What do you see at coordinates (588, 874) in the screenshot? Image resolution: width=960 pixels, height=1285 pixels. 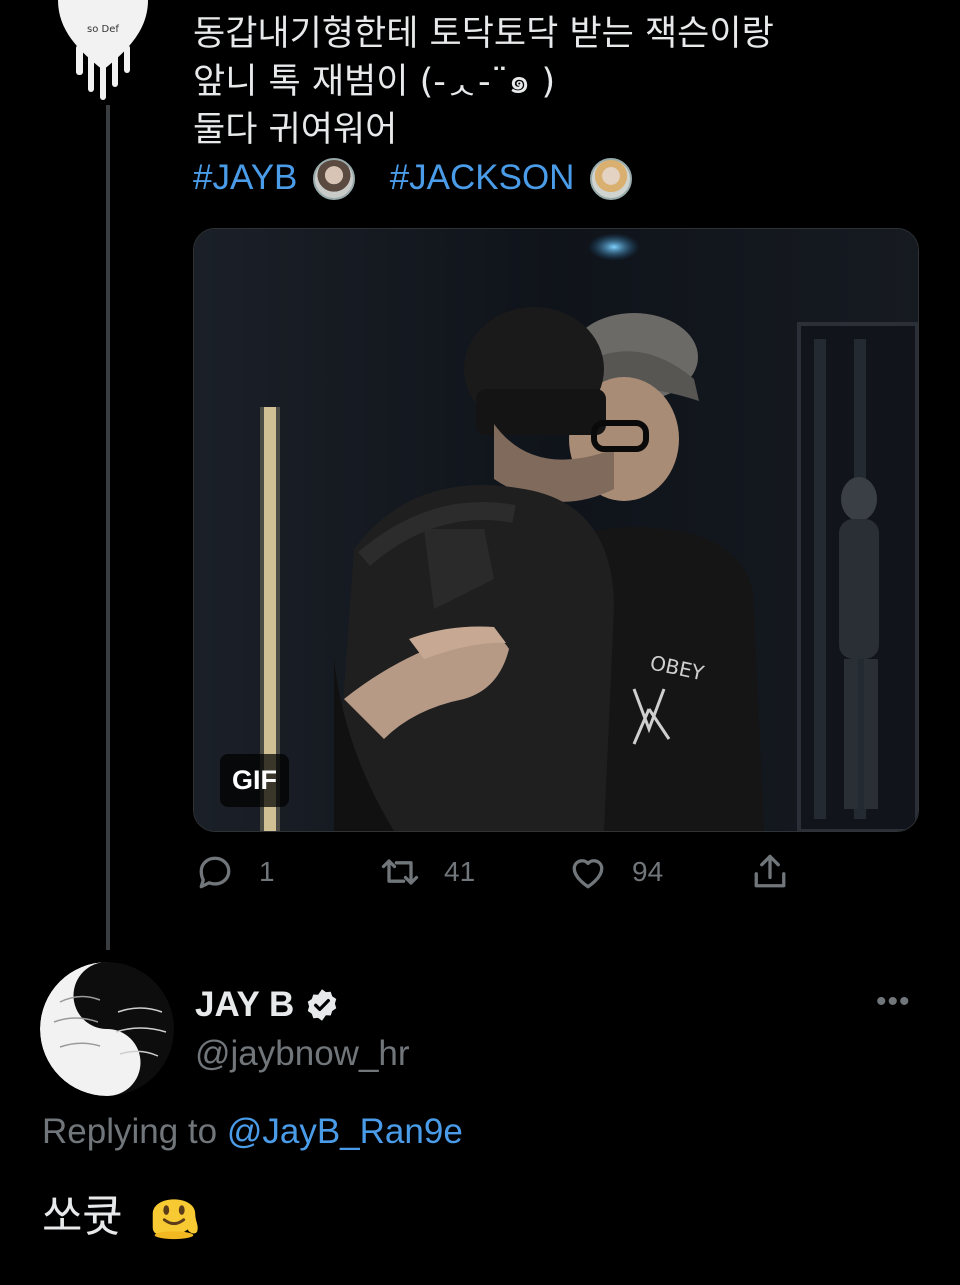 I see `heart-icon` at bounding box center [588, 874].